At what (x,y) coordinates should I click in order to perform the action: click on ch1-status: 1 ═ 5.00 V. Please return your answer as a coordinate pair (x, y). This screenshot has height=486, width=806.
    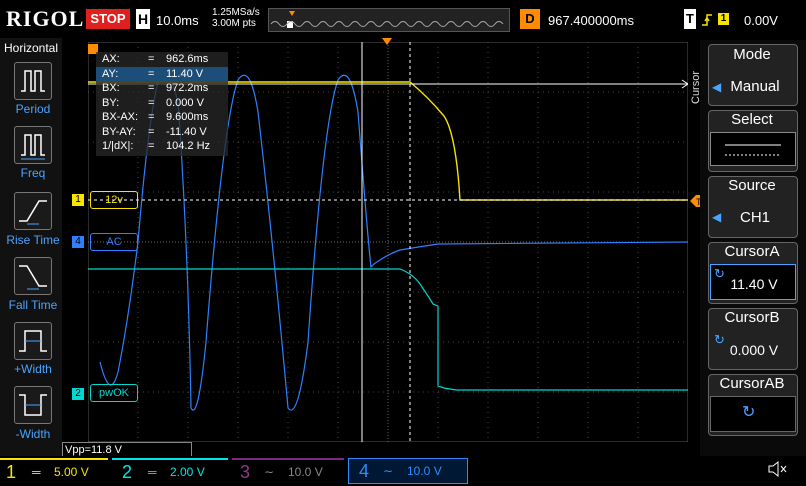
    Looking at the image, I should click on (54, 471).